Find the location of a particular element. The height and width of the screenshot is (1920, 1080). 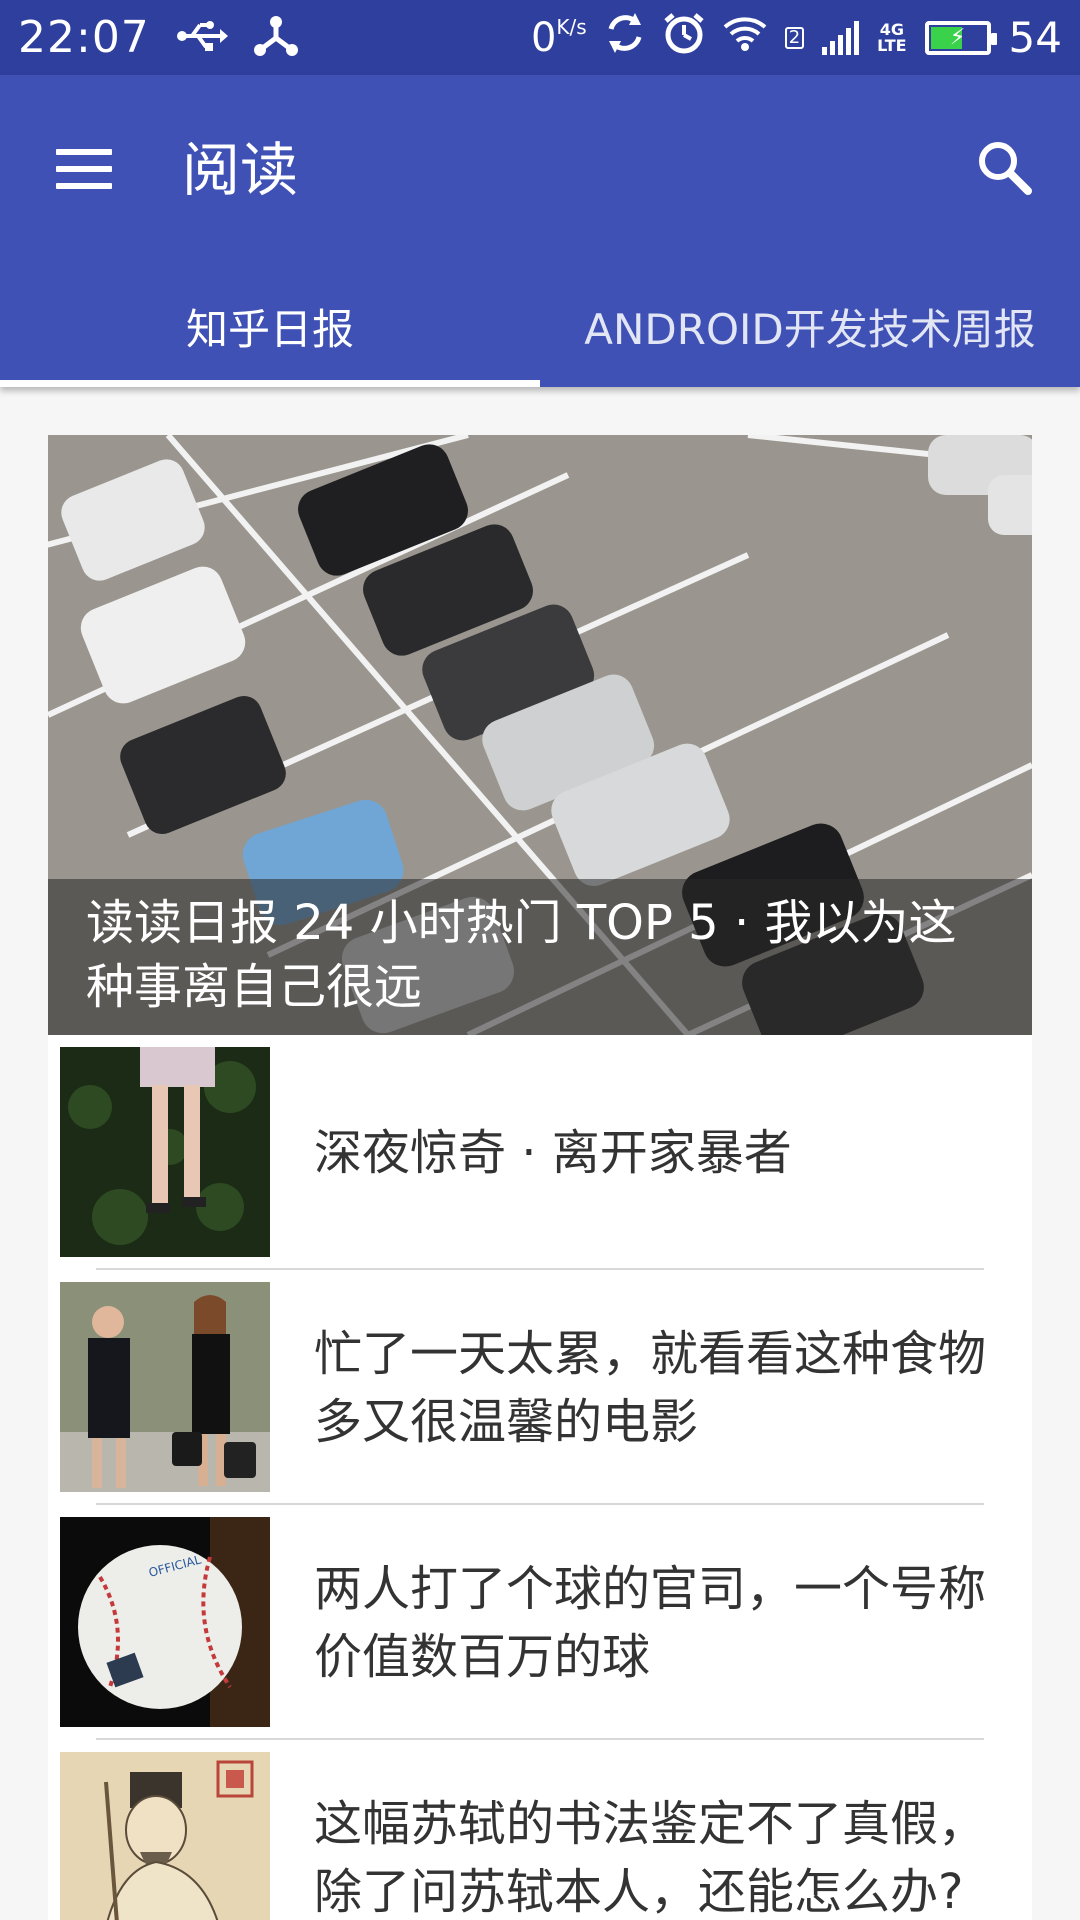

tab-bar: 知乎日报 ANDROID开发技术周报 is located at coordinates (540, 326).